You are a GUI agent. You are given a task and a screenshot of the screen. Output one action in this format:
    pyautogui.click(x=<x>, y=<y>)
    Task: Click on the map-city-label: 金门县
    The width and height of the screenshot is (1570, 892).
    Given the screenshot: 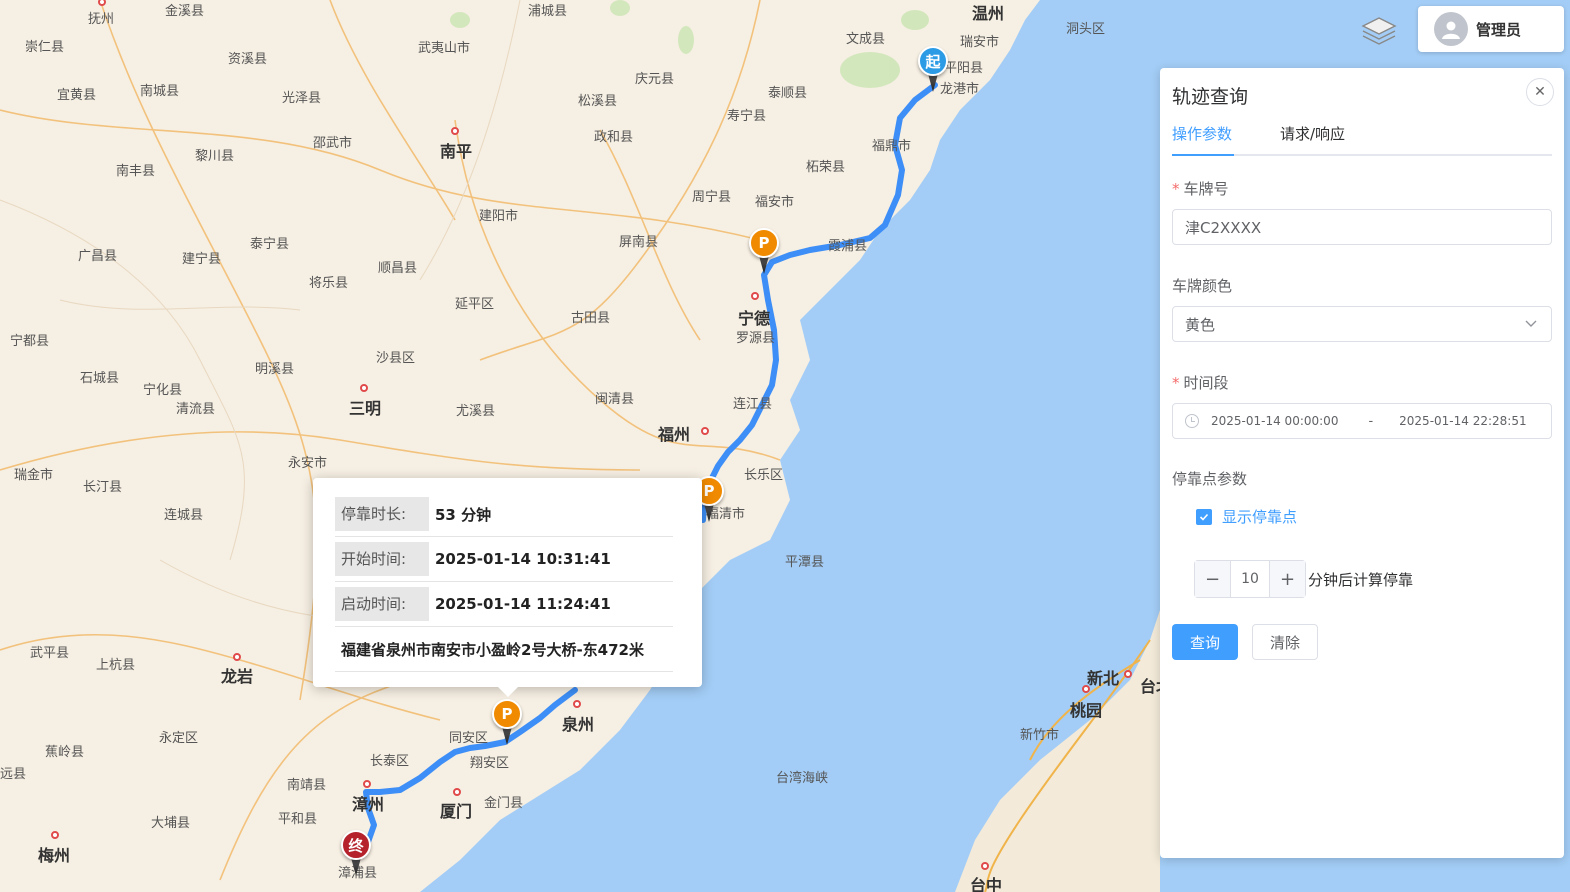 What is the action you would take?
    pyautogui.click(x=504, y=803)
    